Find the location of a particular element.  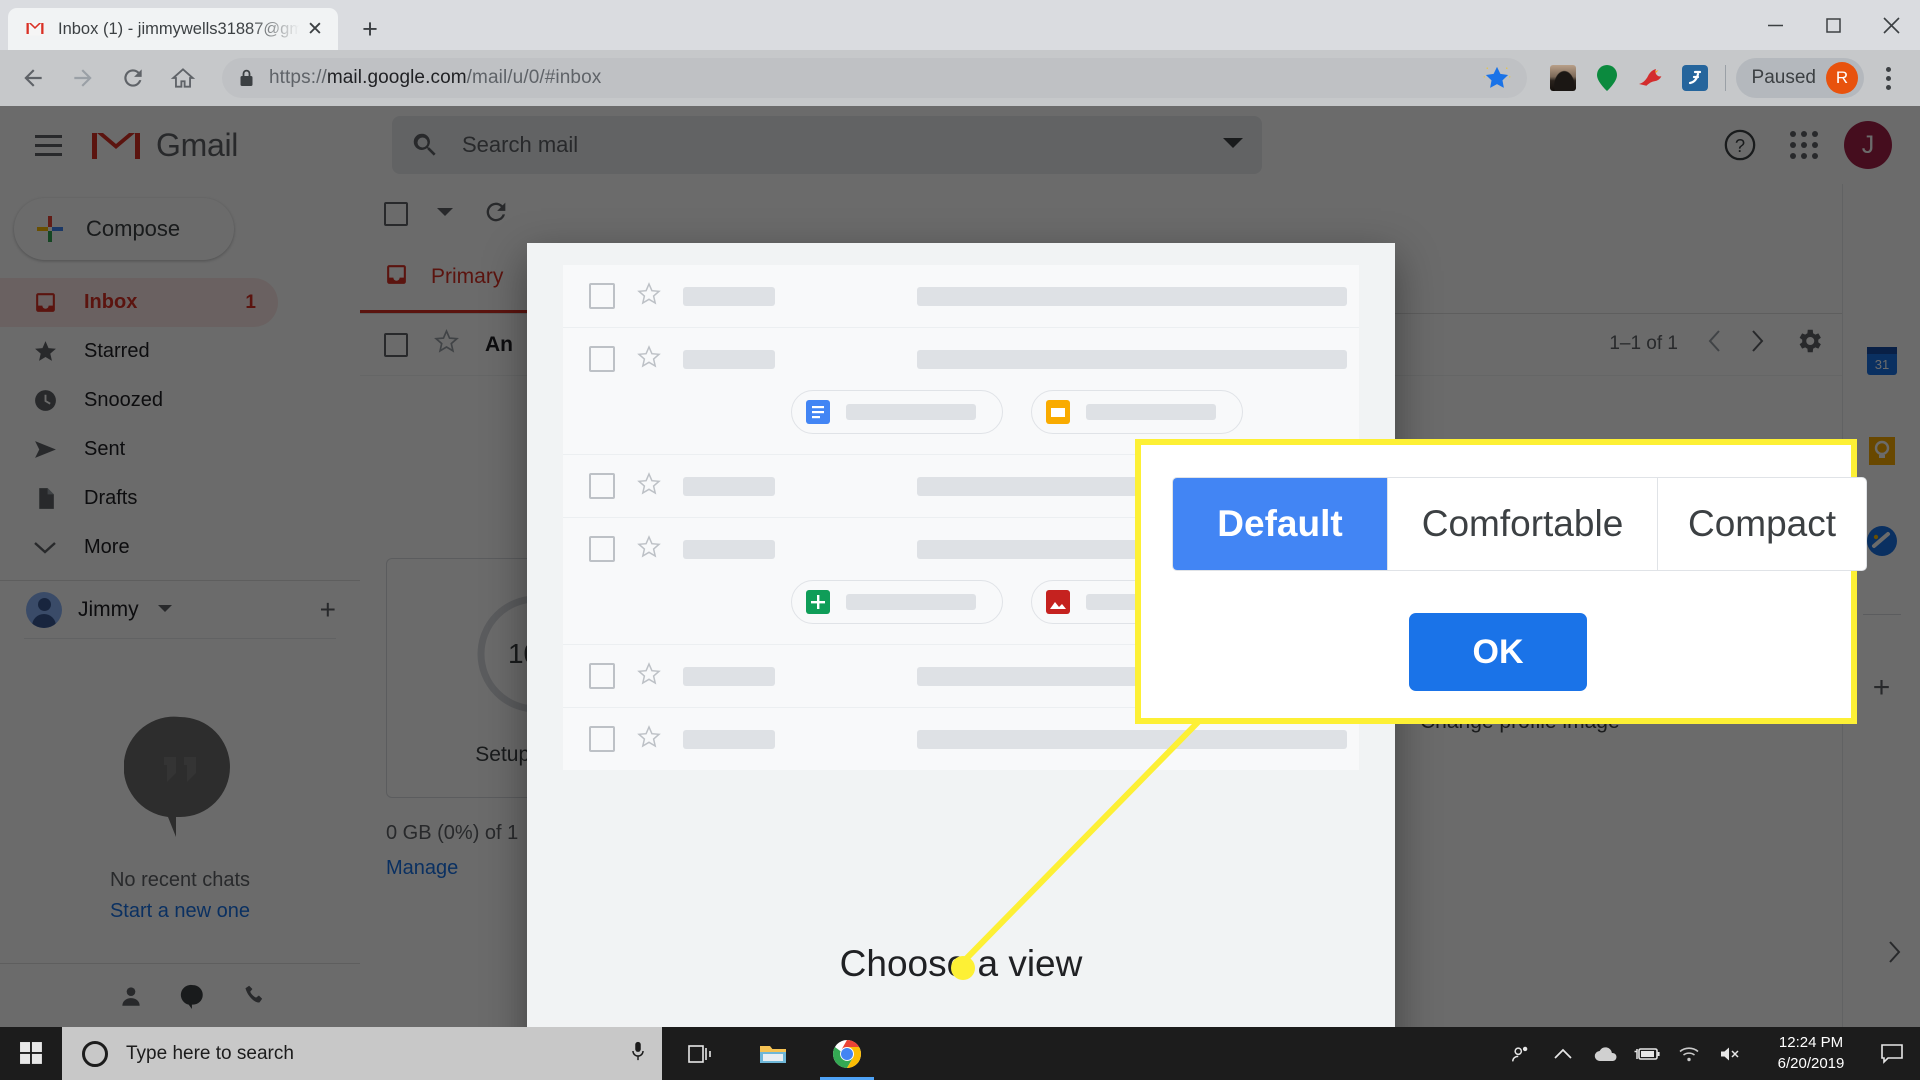

photo-extension-icon is located at coordinates (1563, 78).